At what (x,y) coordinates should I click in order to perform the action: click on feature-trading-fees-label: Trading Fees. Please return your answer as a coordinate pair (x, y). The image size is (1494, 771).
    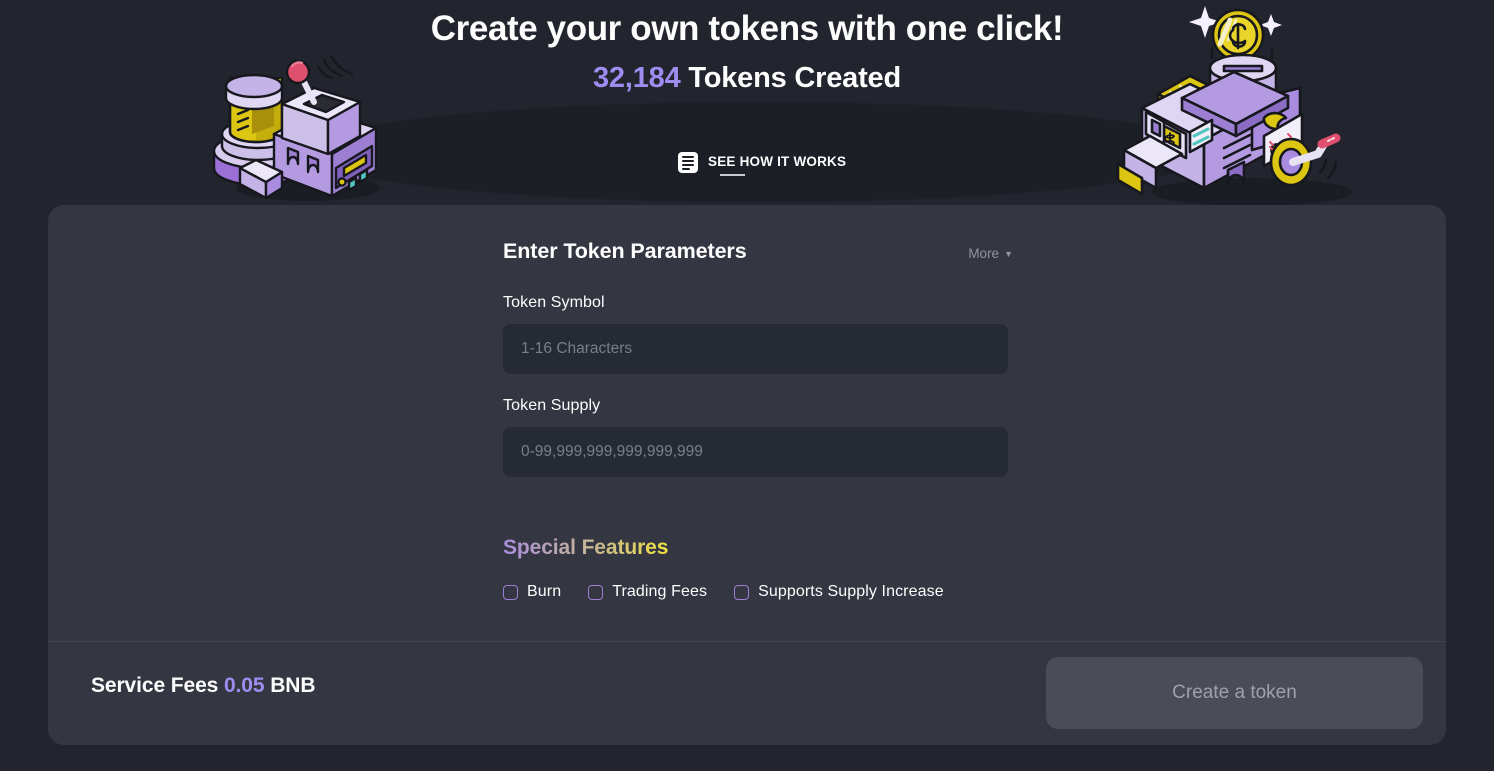
    Looking at the image, I should click on (660, 591).